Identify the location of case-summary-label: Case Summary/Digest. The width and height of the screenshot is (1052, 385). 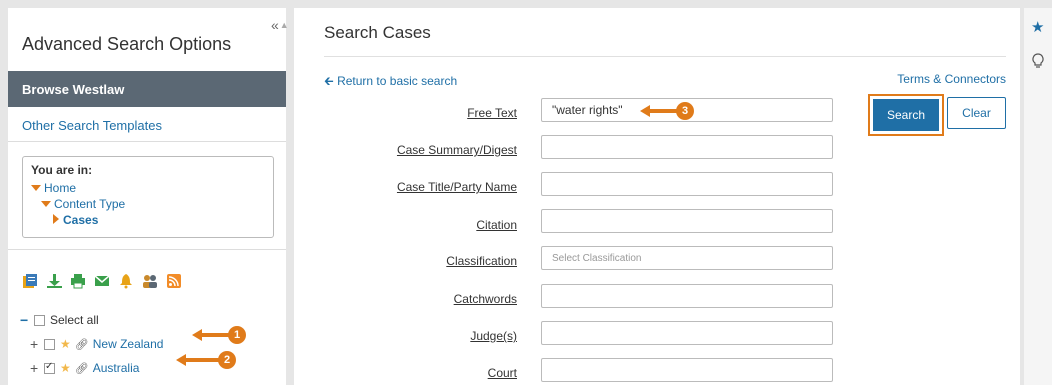
(457, 150).